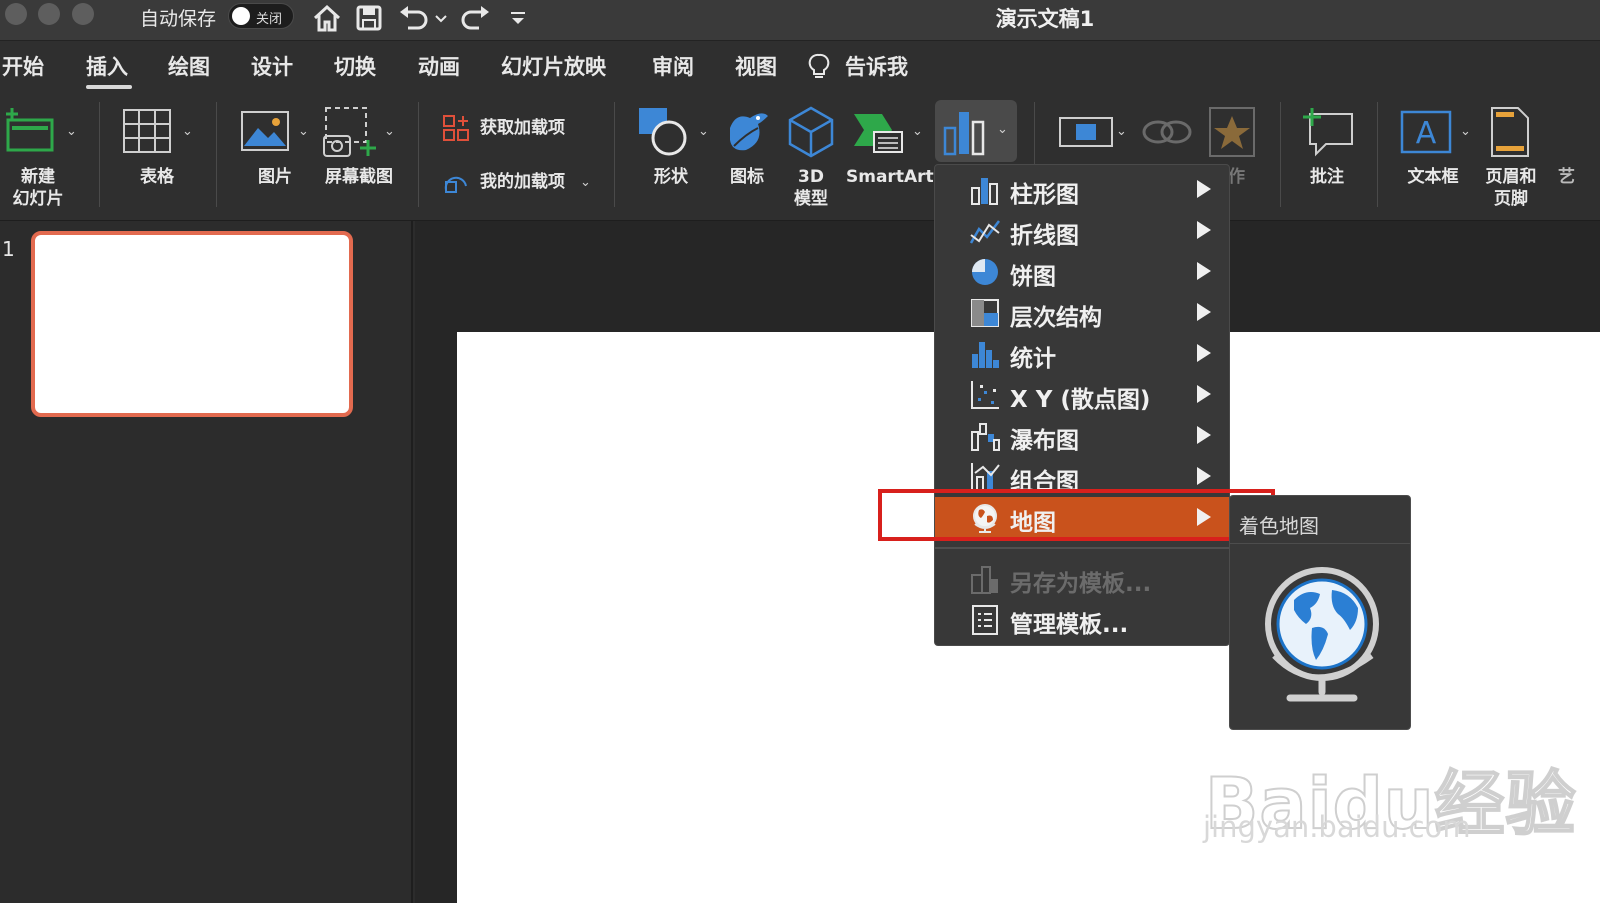 The image size is (1600, 903). I want to click on get-addins-label: 获取加载项, so click(522, 128).